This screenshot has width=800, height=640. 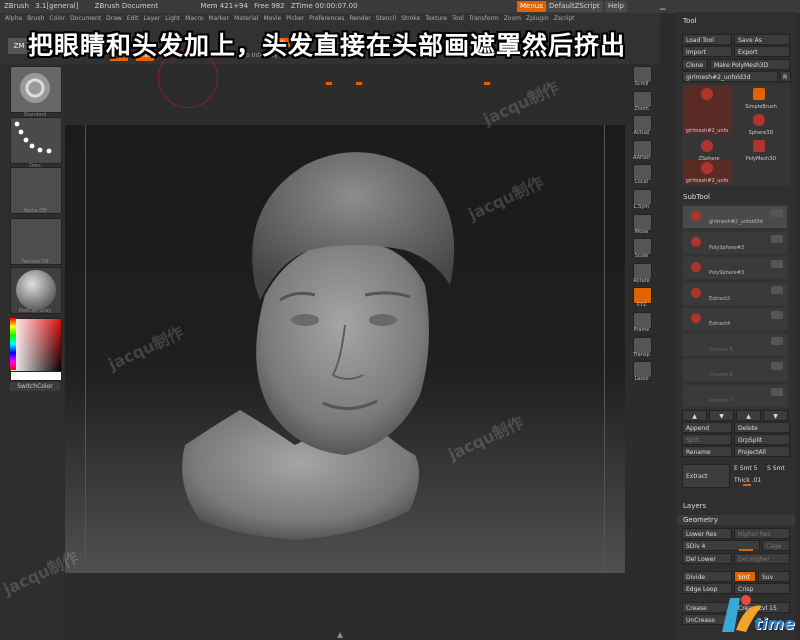 What do you see at coordinates (707, 533) in the screenshot?
I see `lower-res-button: Lower Res` at bounding box center [707, 533].